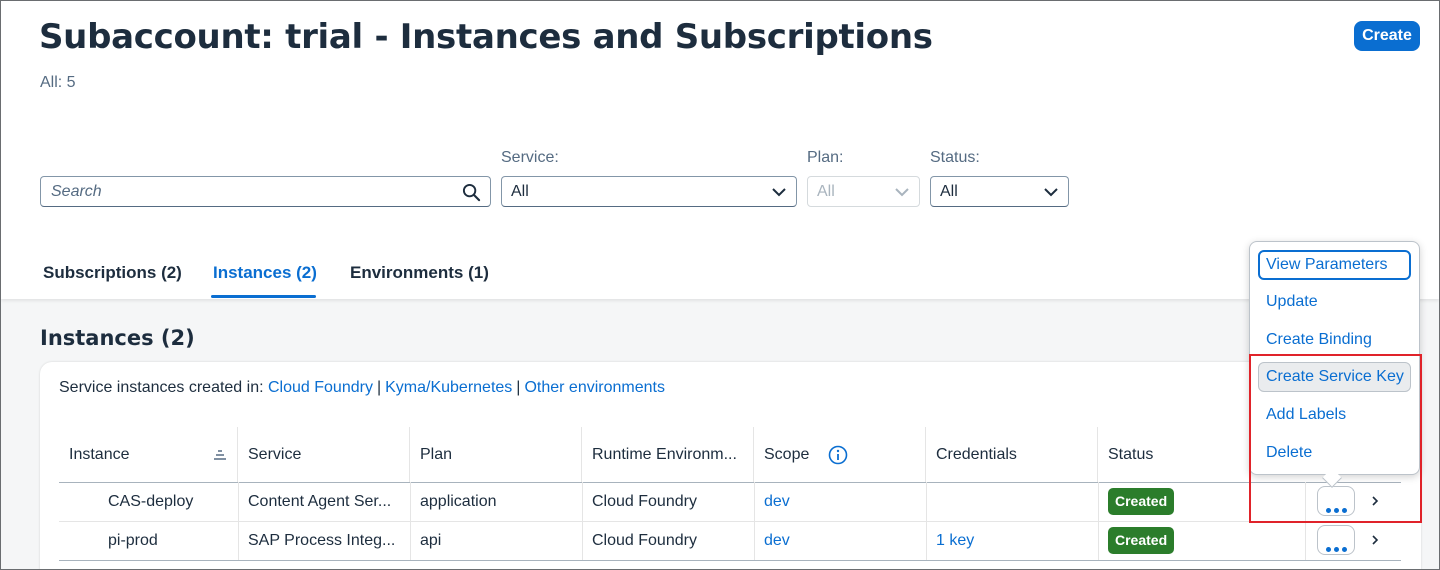 Image resolution: width=1440 pixels, height=570 pixels. I want to click on plan-cell: application, so click(458, 501).